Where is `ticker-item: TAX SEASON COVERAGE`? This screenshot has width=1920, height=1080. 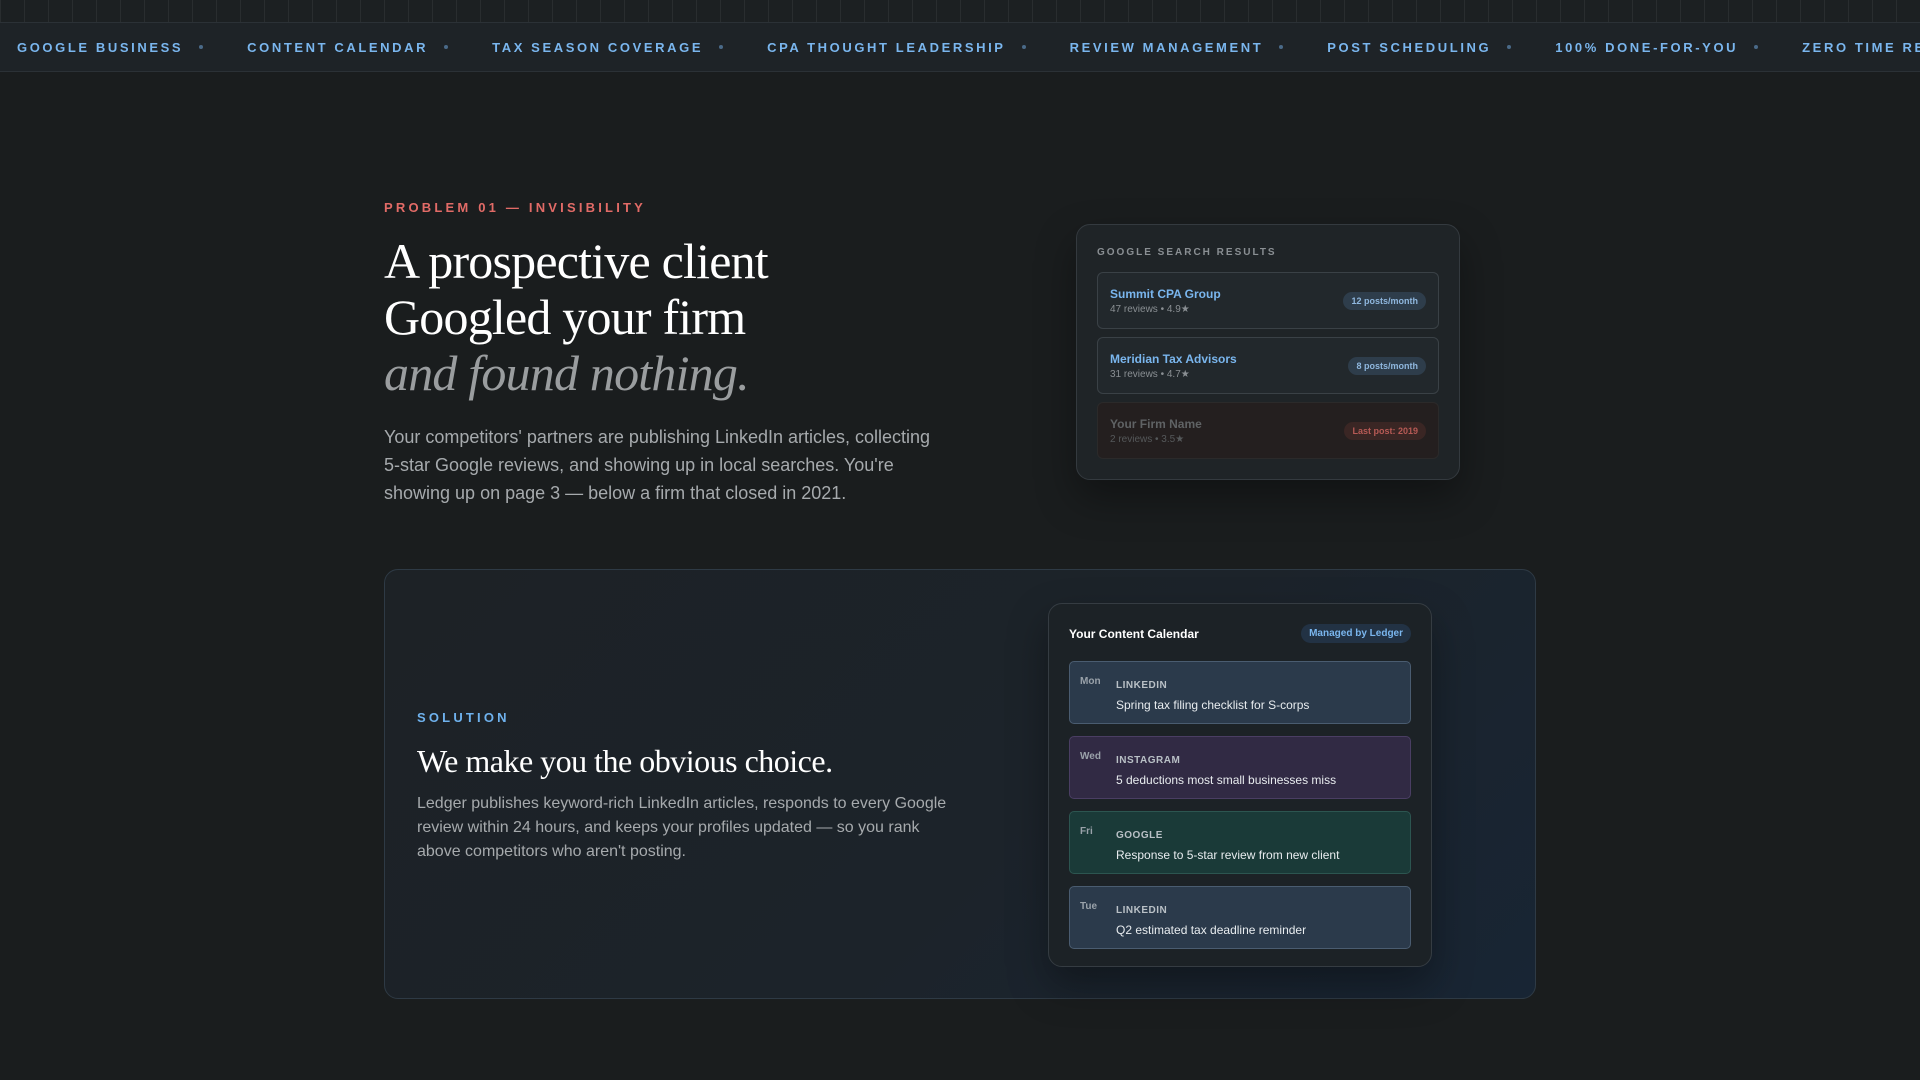
ticker-item: TAX SEASON COVERAGE is located at coordinates (608, 47).